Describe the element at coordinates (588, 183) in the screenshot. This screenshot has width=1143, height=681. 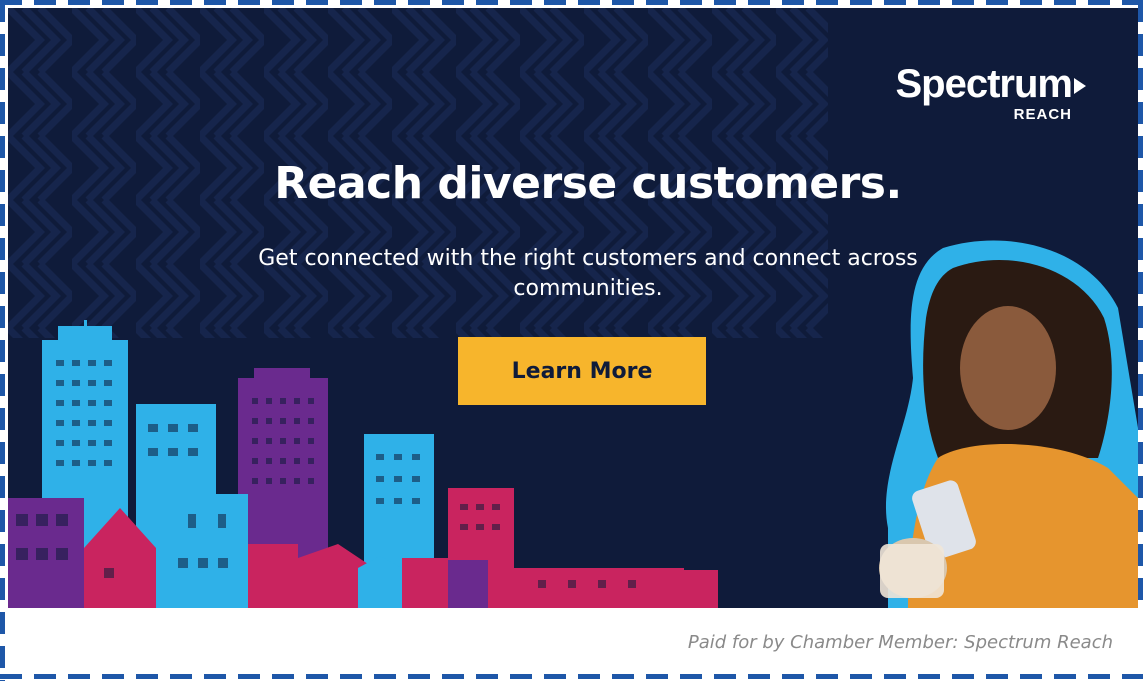
I see `ad-headline: Reach diverse customers.` at that location.